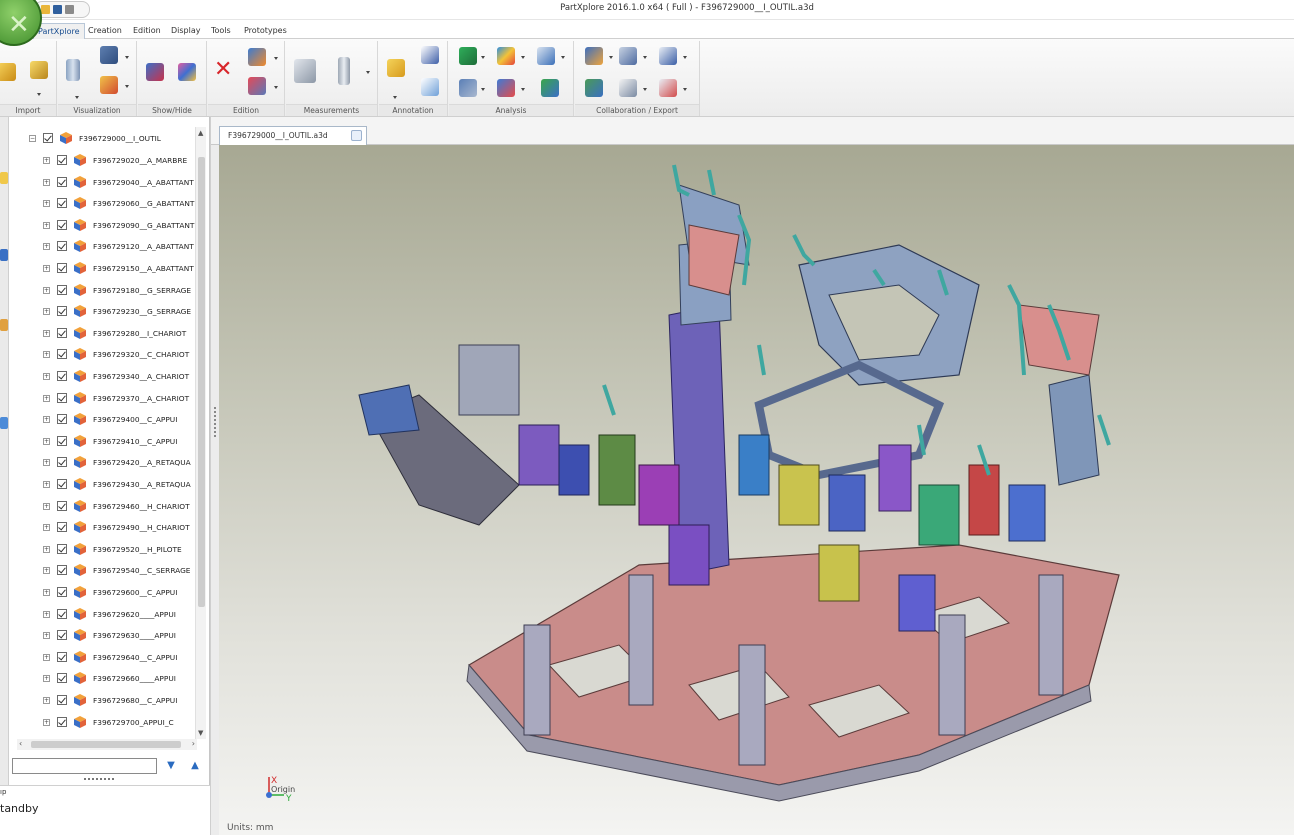 This screenshot has width=1294, height=837. What do you see at coordinates (104, 183) in the screenshot?
I see `tree-item: + F396729040__A_ABATTANT` at bounding box center [104, 183].